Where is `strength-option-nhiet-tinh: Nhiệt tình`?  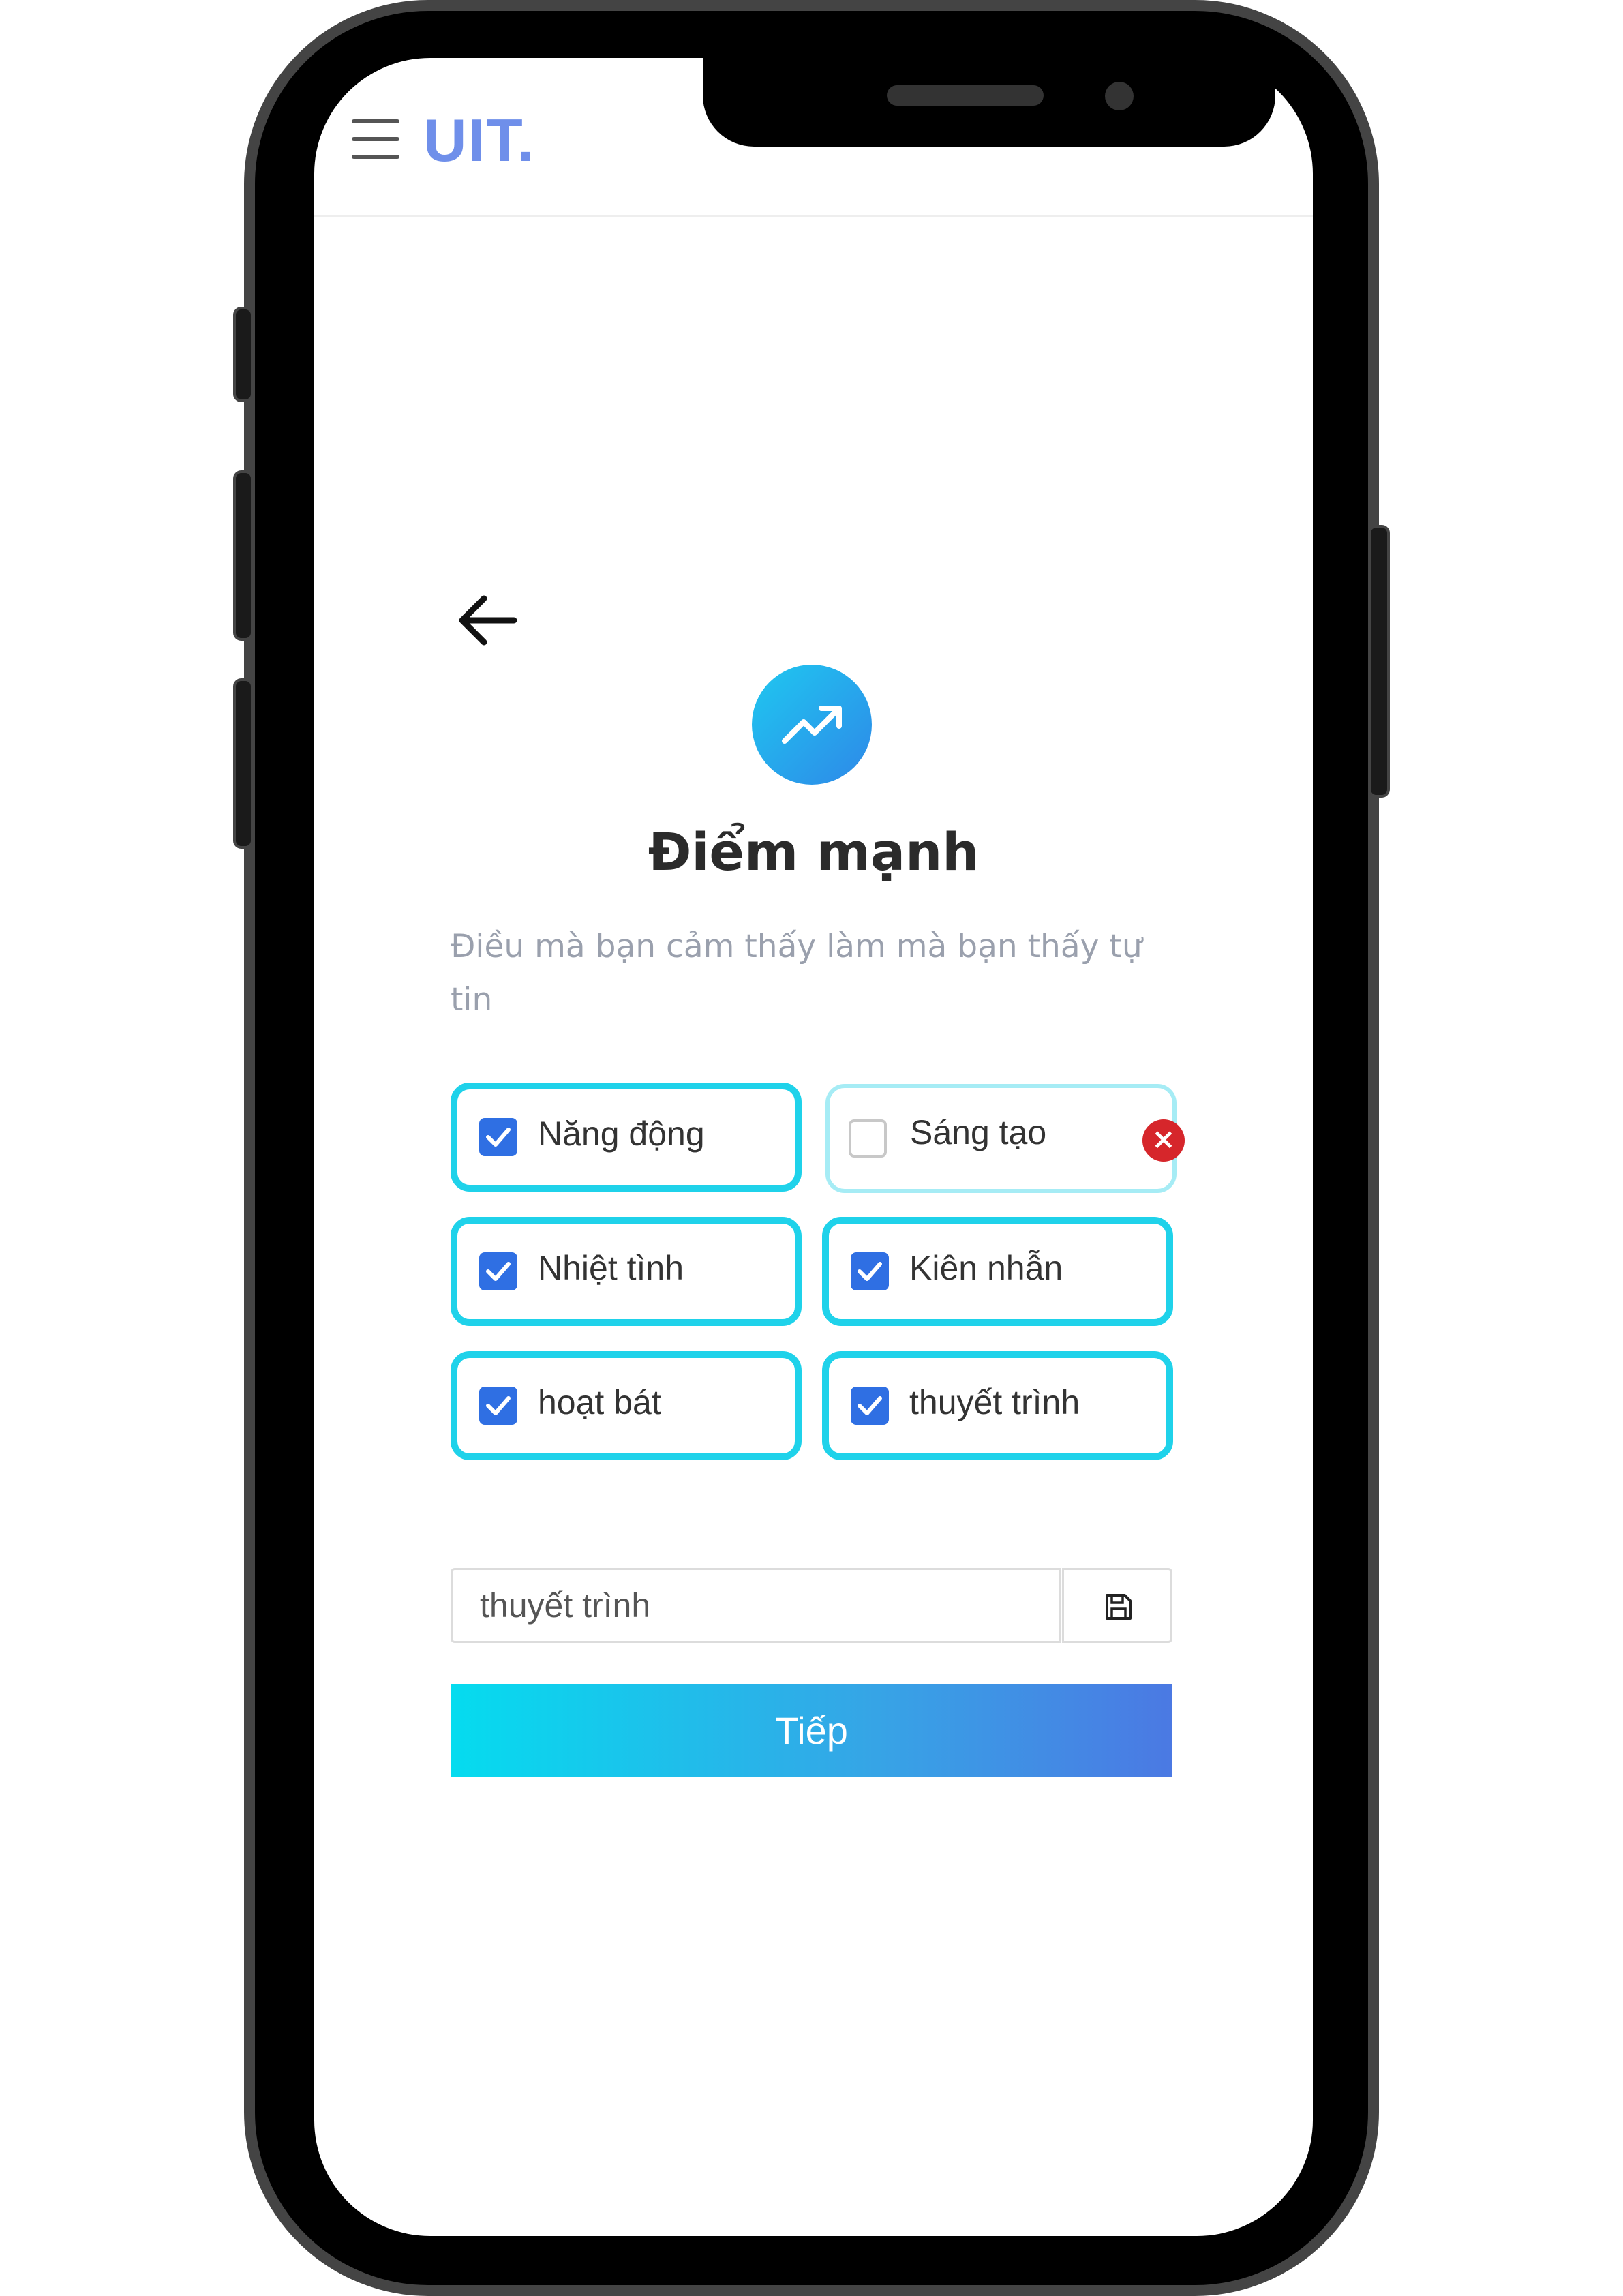
strength-option-nhiet-tinh: Nhiệt tình is located at coordinates (626, 1271).